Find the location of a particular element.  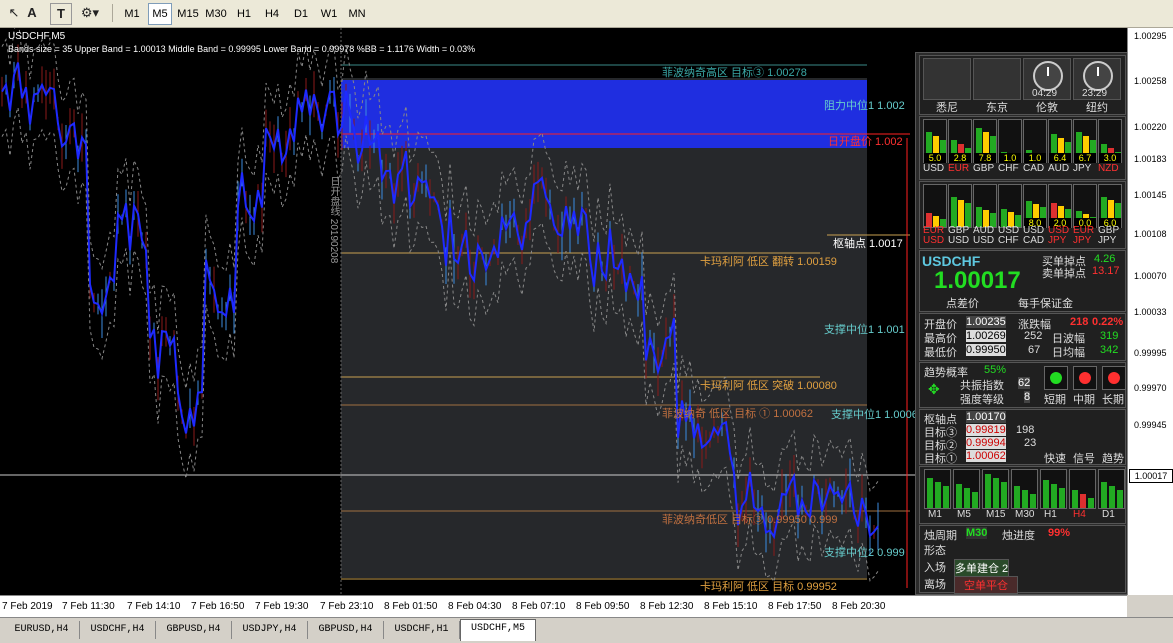

currency-value: 1.0 is located at coordinates (1010, 158).